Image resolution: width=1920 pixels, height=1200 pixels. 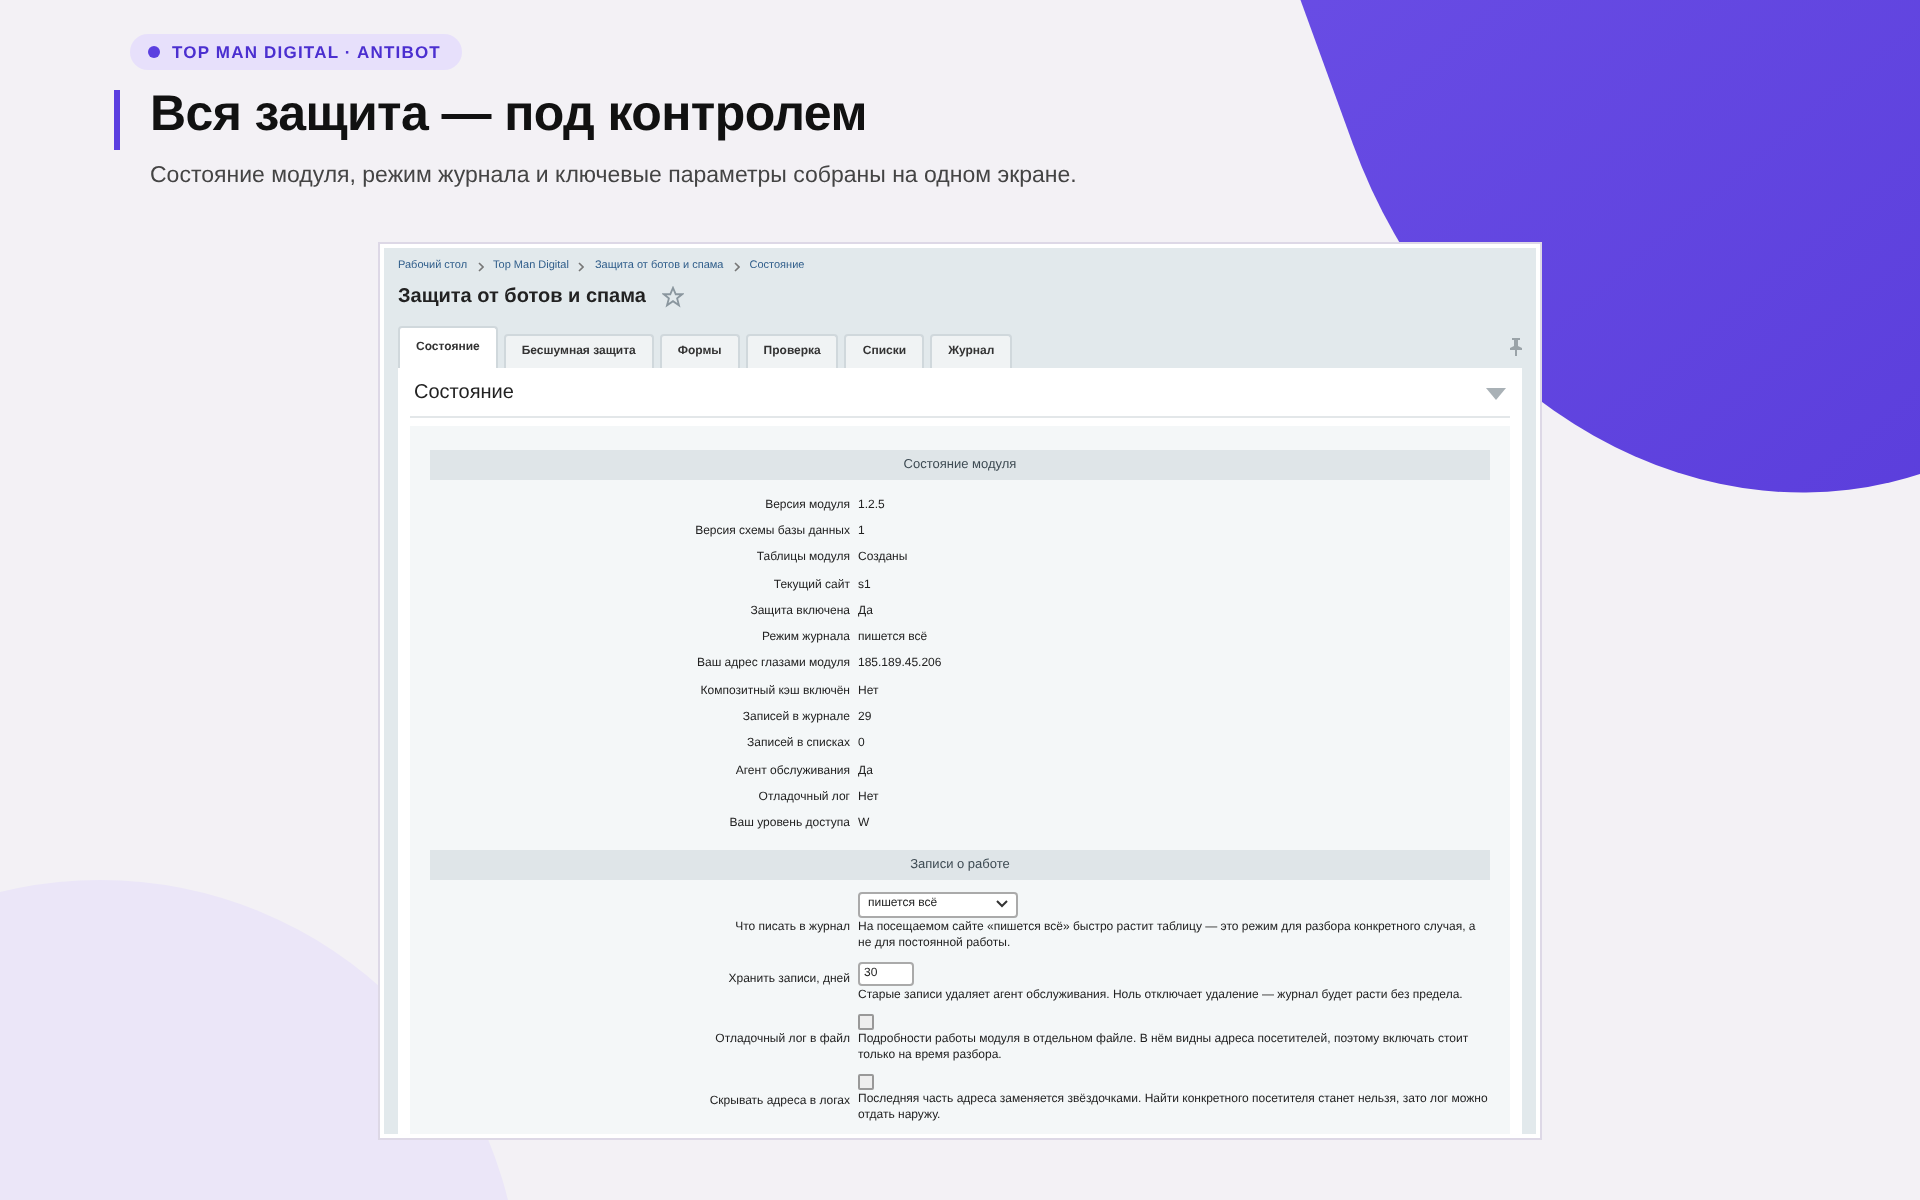 I want to click on accent-bar, so click(x=117, y=120).